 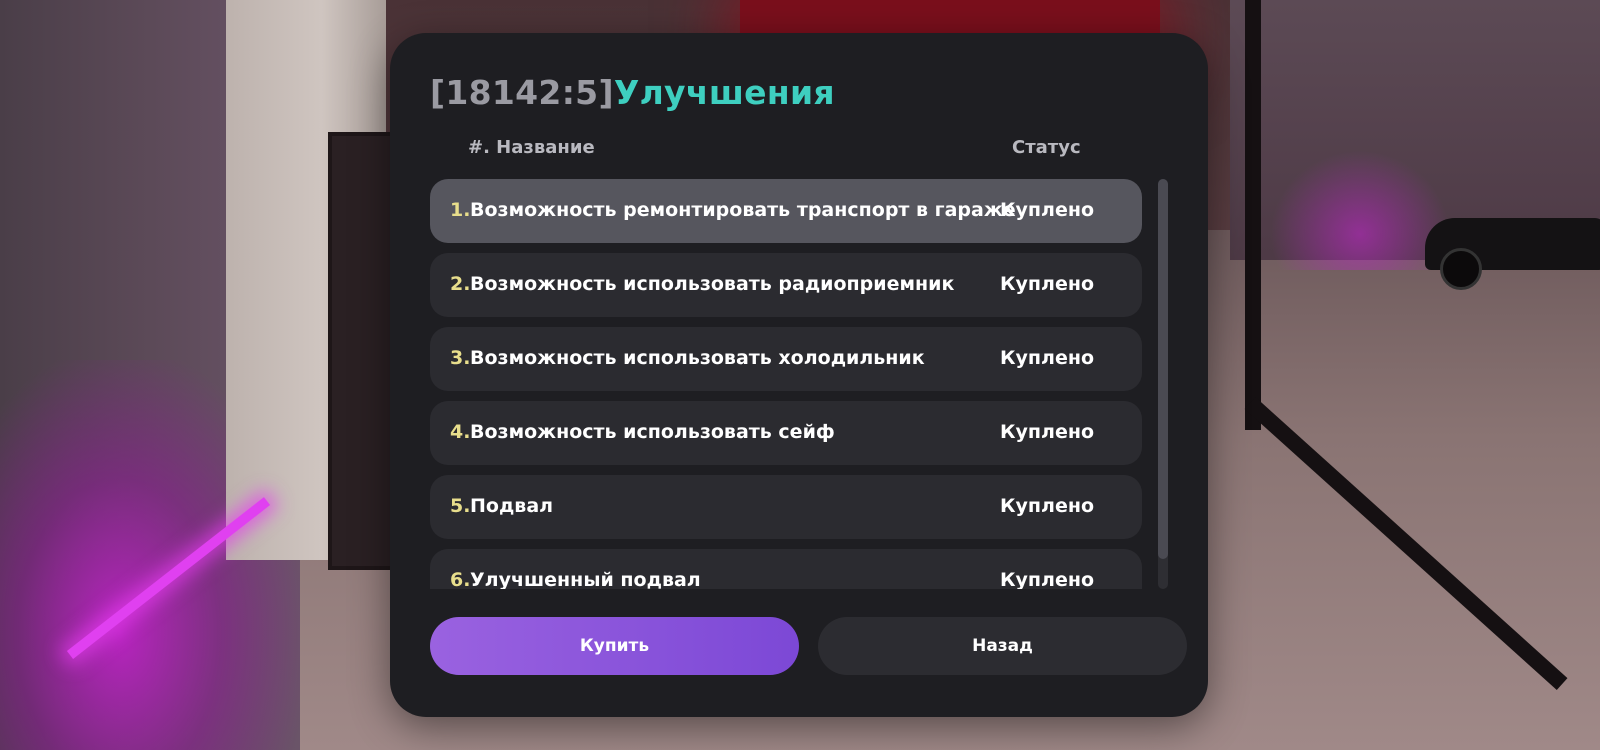 I want to click on list-item: 6. Улучшенный подвал Куплено, so click(x=786, y=569).